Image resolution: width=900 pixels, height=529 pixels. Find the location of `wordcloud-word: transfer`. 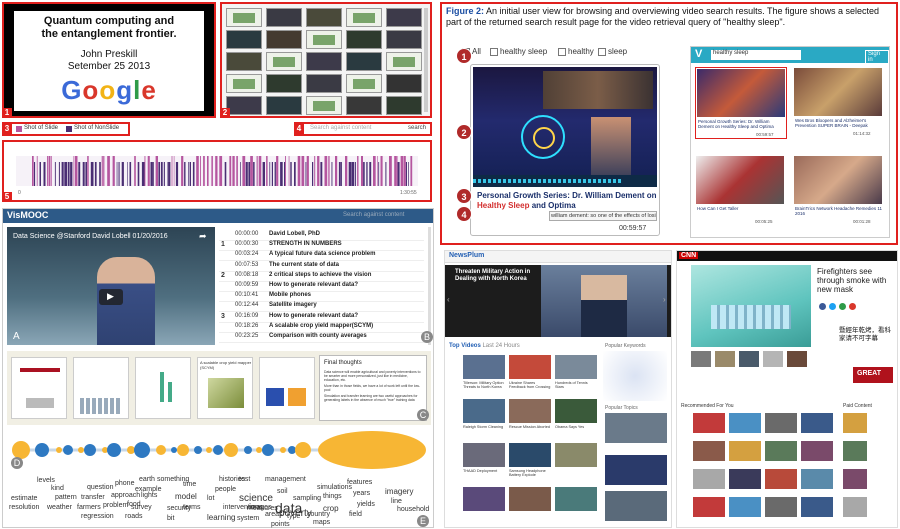

wordcloud-word: transfer is located at coordinates (93, 497).